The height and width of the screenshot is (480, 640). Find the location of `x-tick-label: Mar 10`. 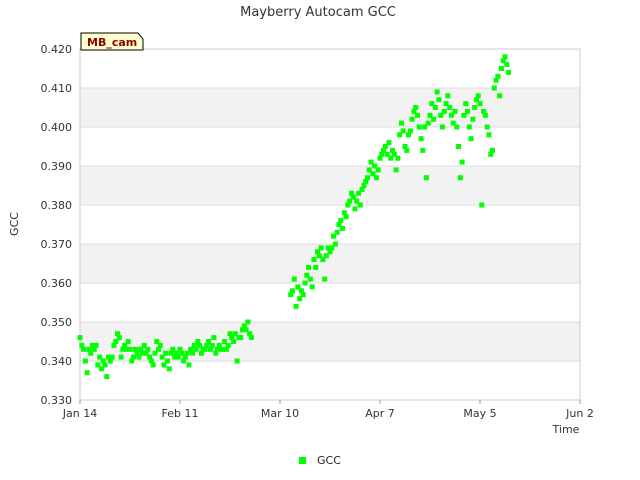

x-tick-label: Mar 10 is located at coordinates (280, 413).